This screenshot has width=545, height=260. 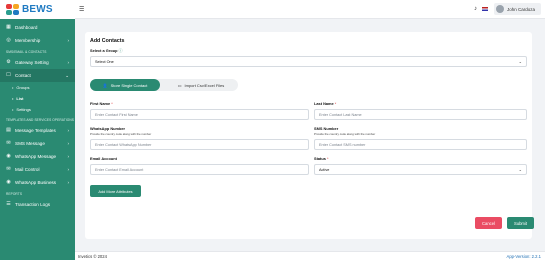 What do you see at coordinates (520, 9) in the screenshot?
I see `user-name: John Cardoza` at bounding box center [520, 9].